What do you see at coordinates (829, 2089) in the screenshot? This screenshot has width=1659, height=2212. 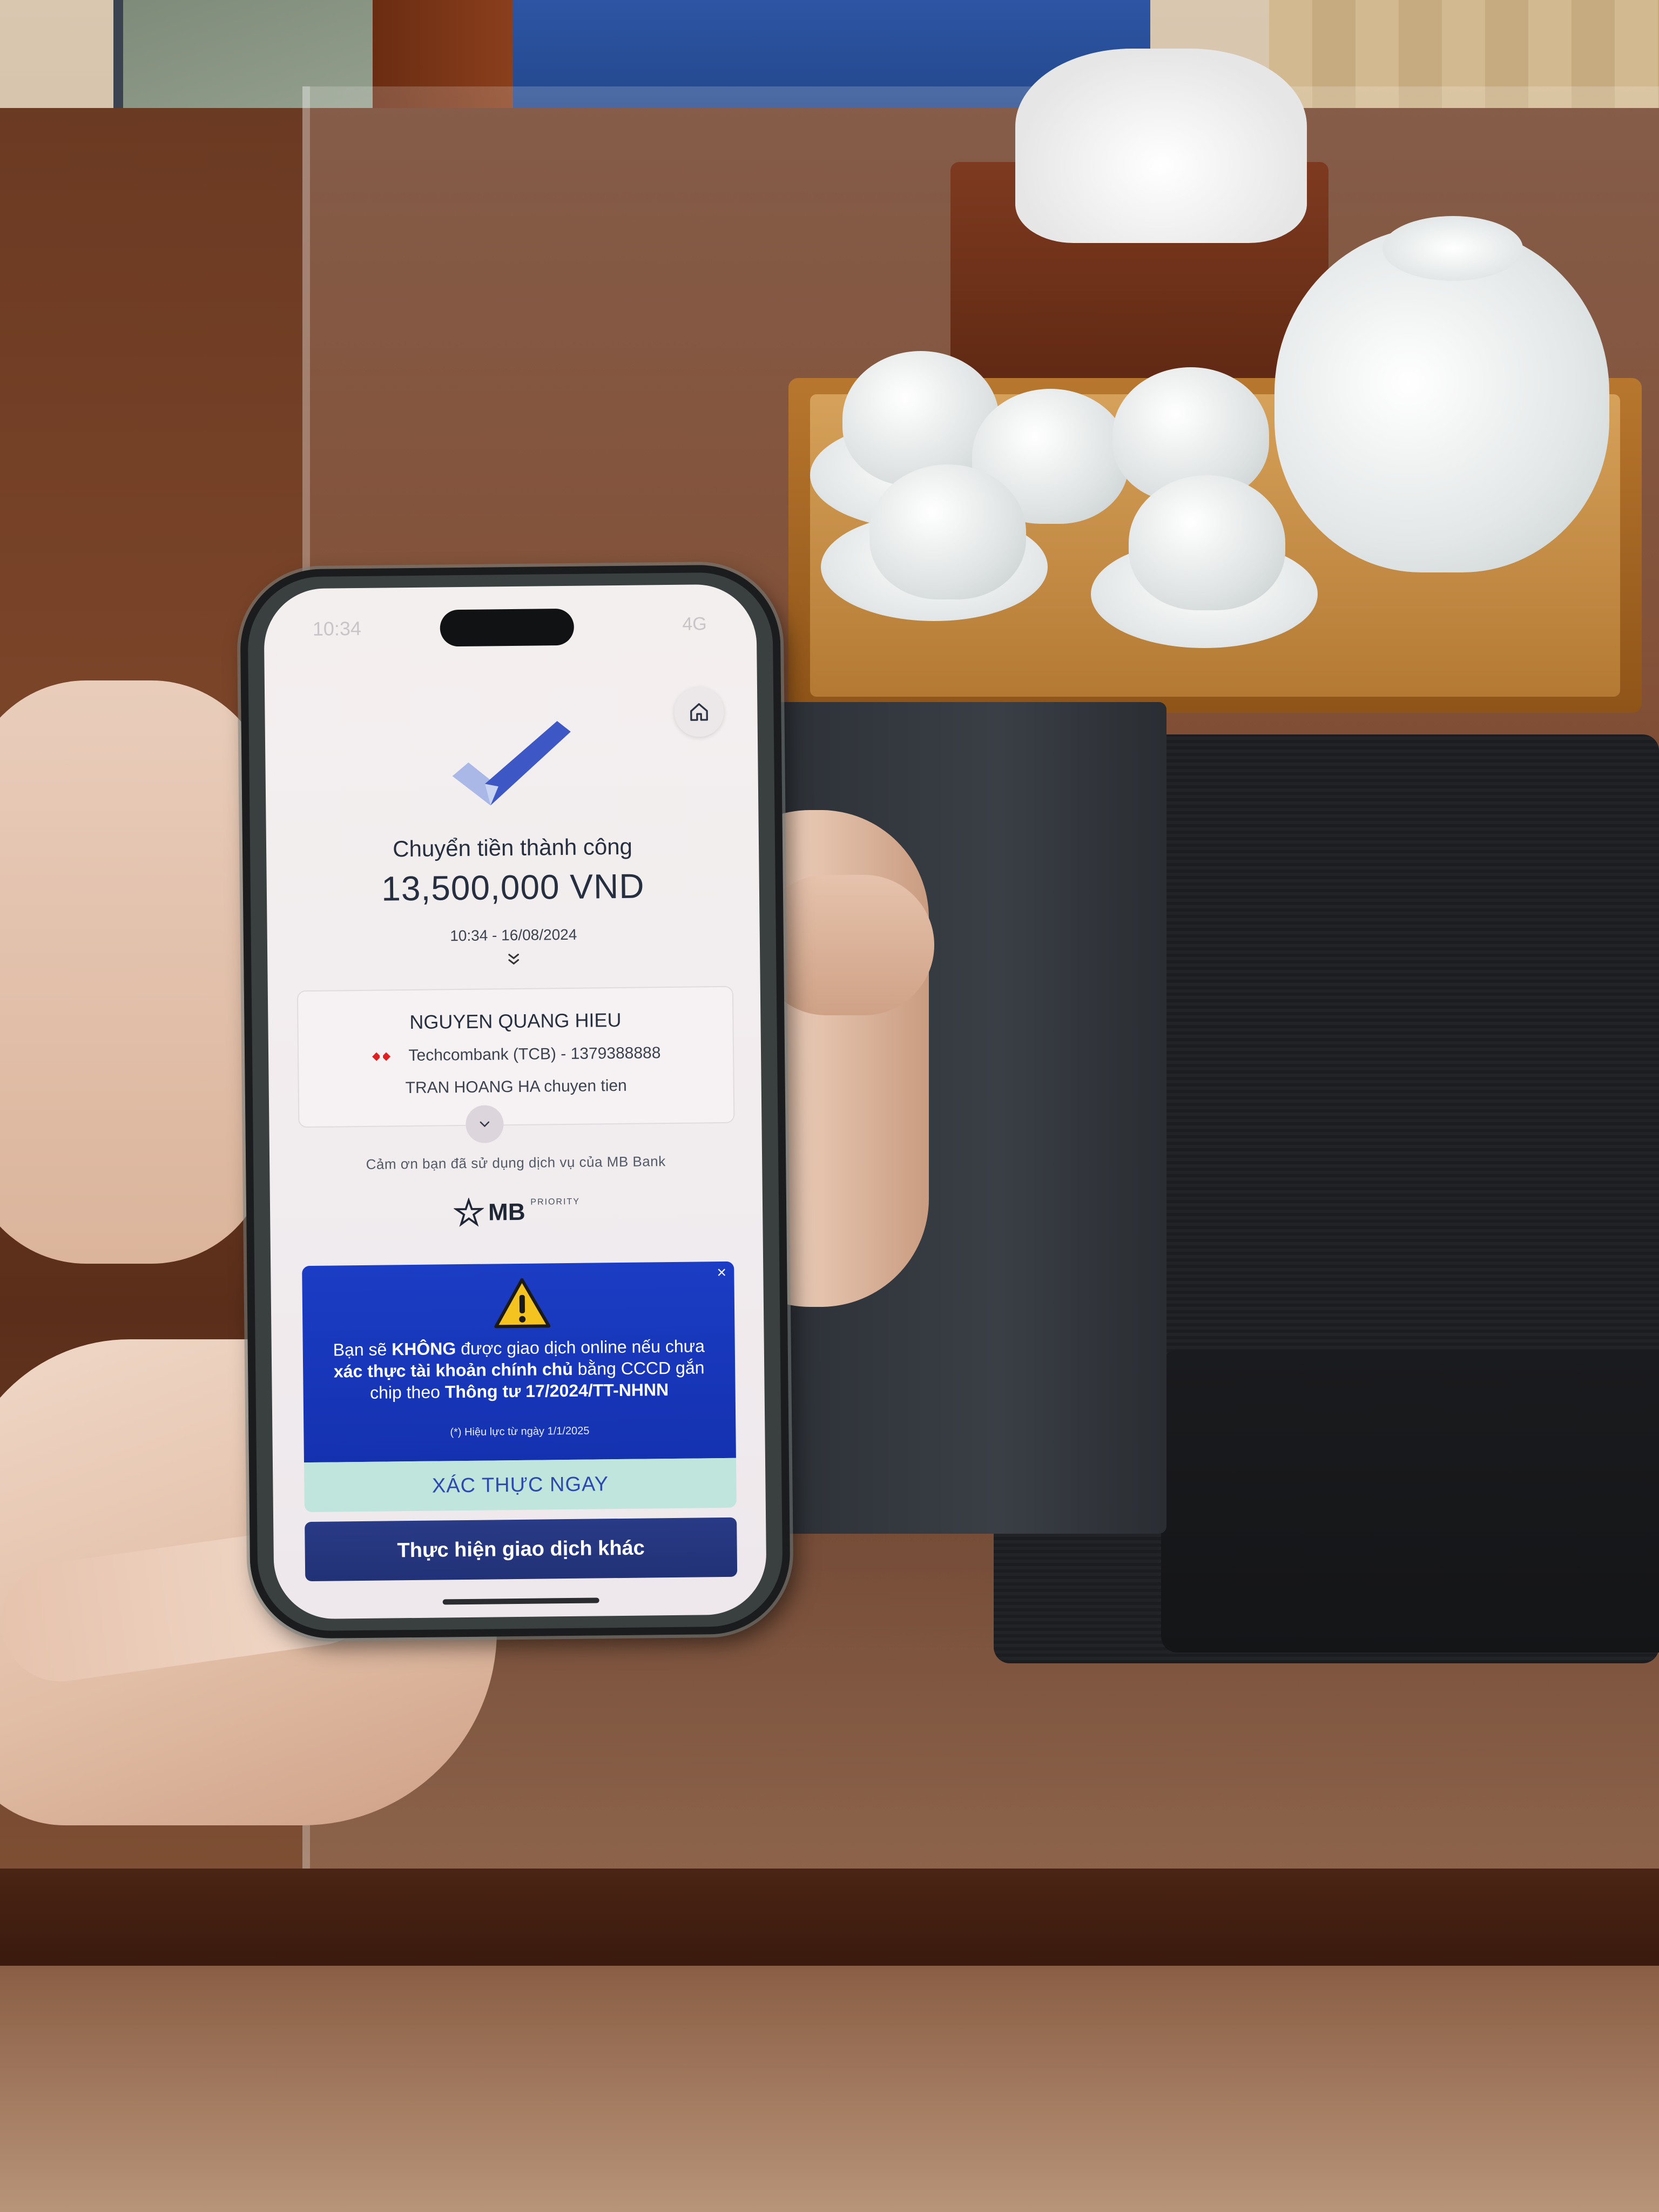 I see `floor-bottom` at bounding box center [829, 2089].